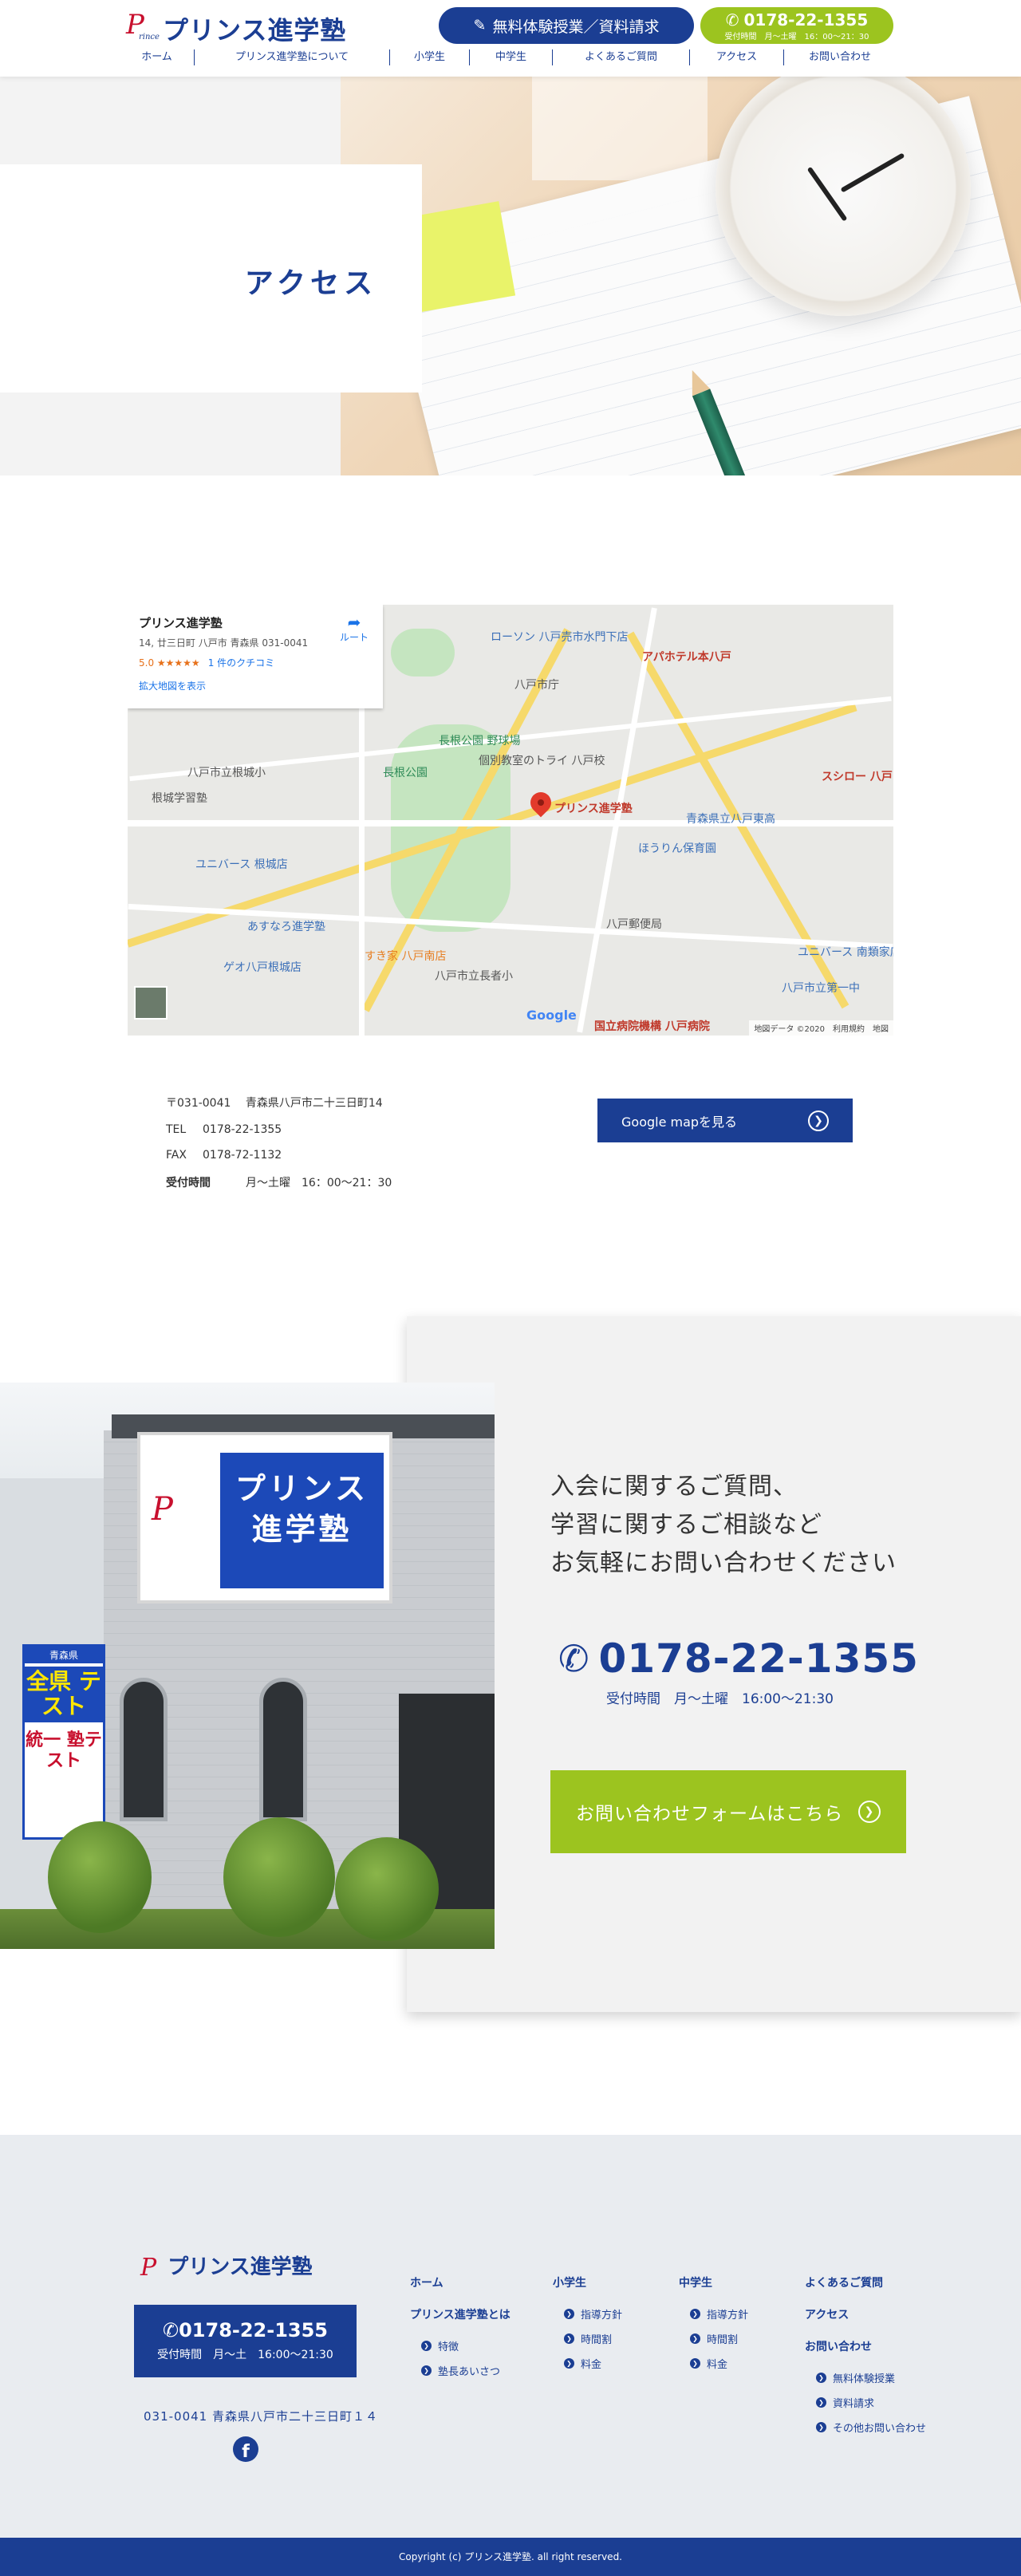 The width and height of the screenshot is (1021, 2576). Describe the element at coordinates (551, 1016) in the screenshot. I see `google-logo: Google` at that location.